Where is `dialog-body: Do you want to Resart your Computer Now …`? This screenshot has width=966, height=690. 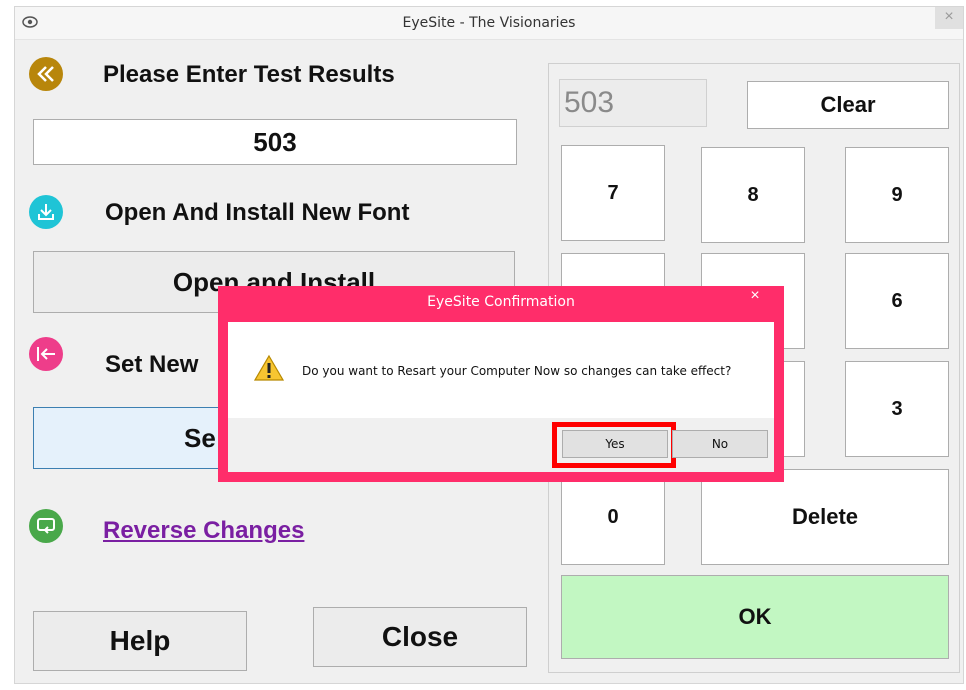
dialog-body: Do you want to Resart your Computer Now … is located at coordinates (501, 397).